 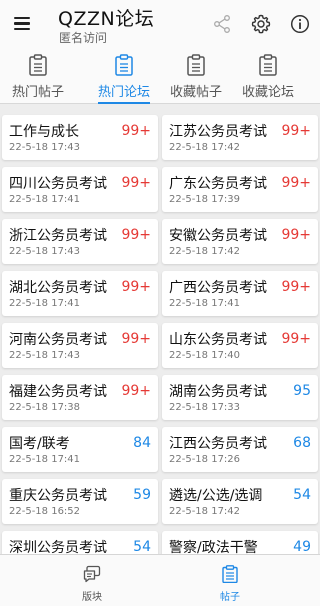 I want to click on forum-time: 22-5-18 16:52, so click(x=45, y=511).